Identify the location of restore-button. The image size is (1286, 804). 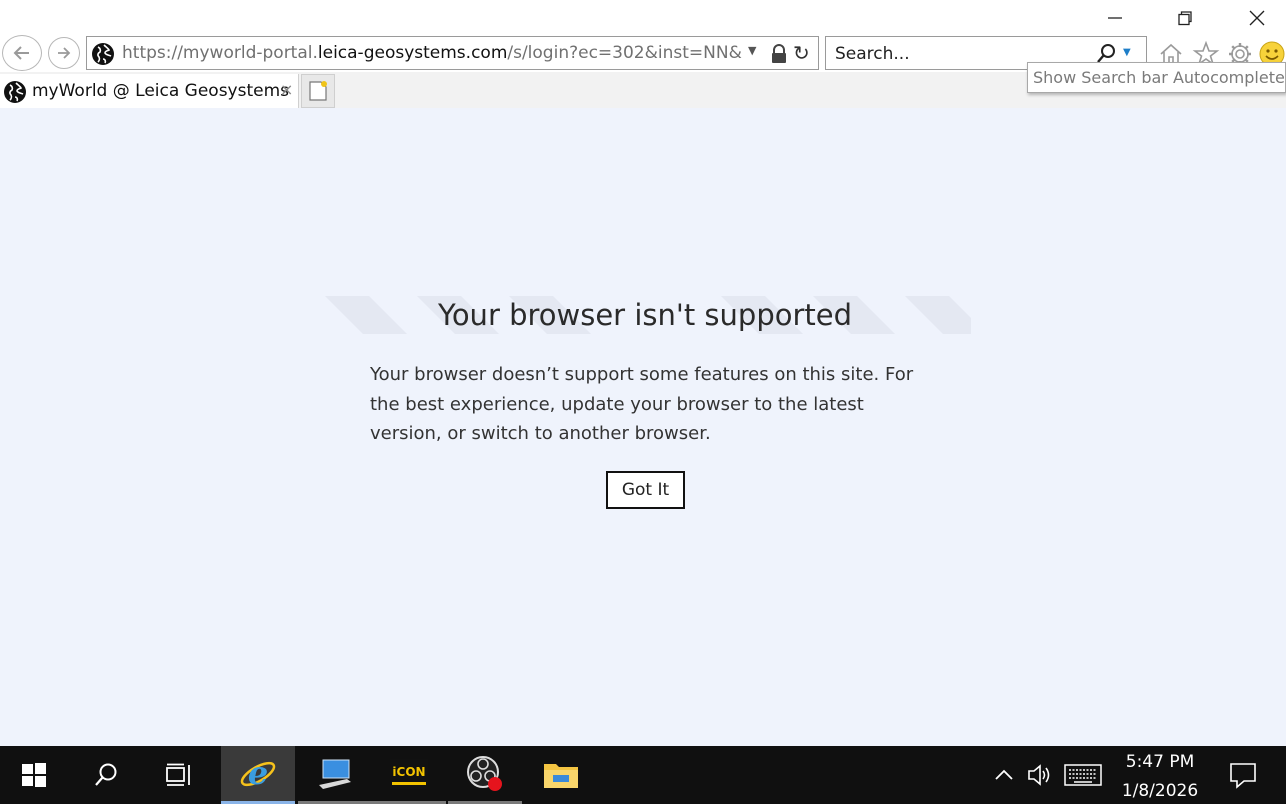
(1185, 18).